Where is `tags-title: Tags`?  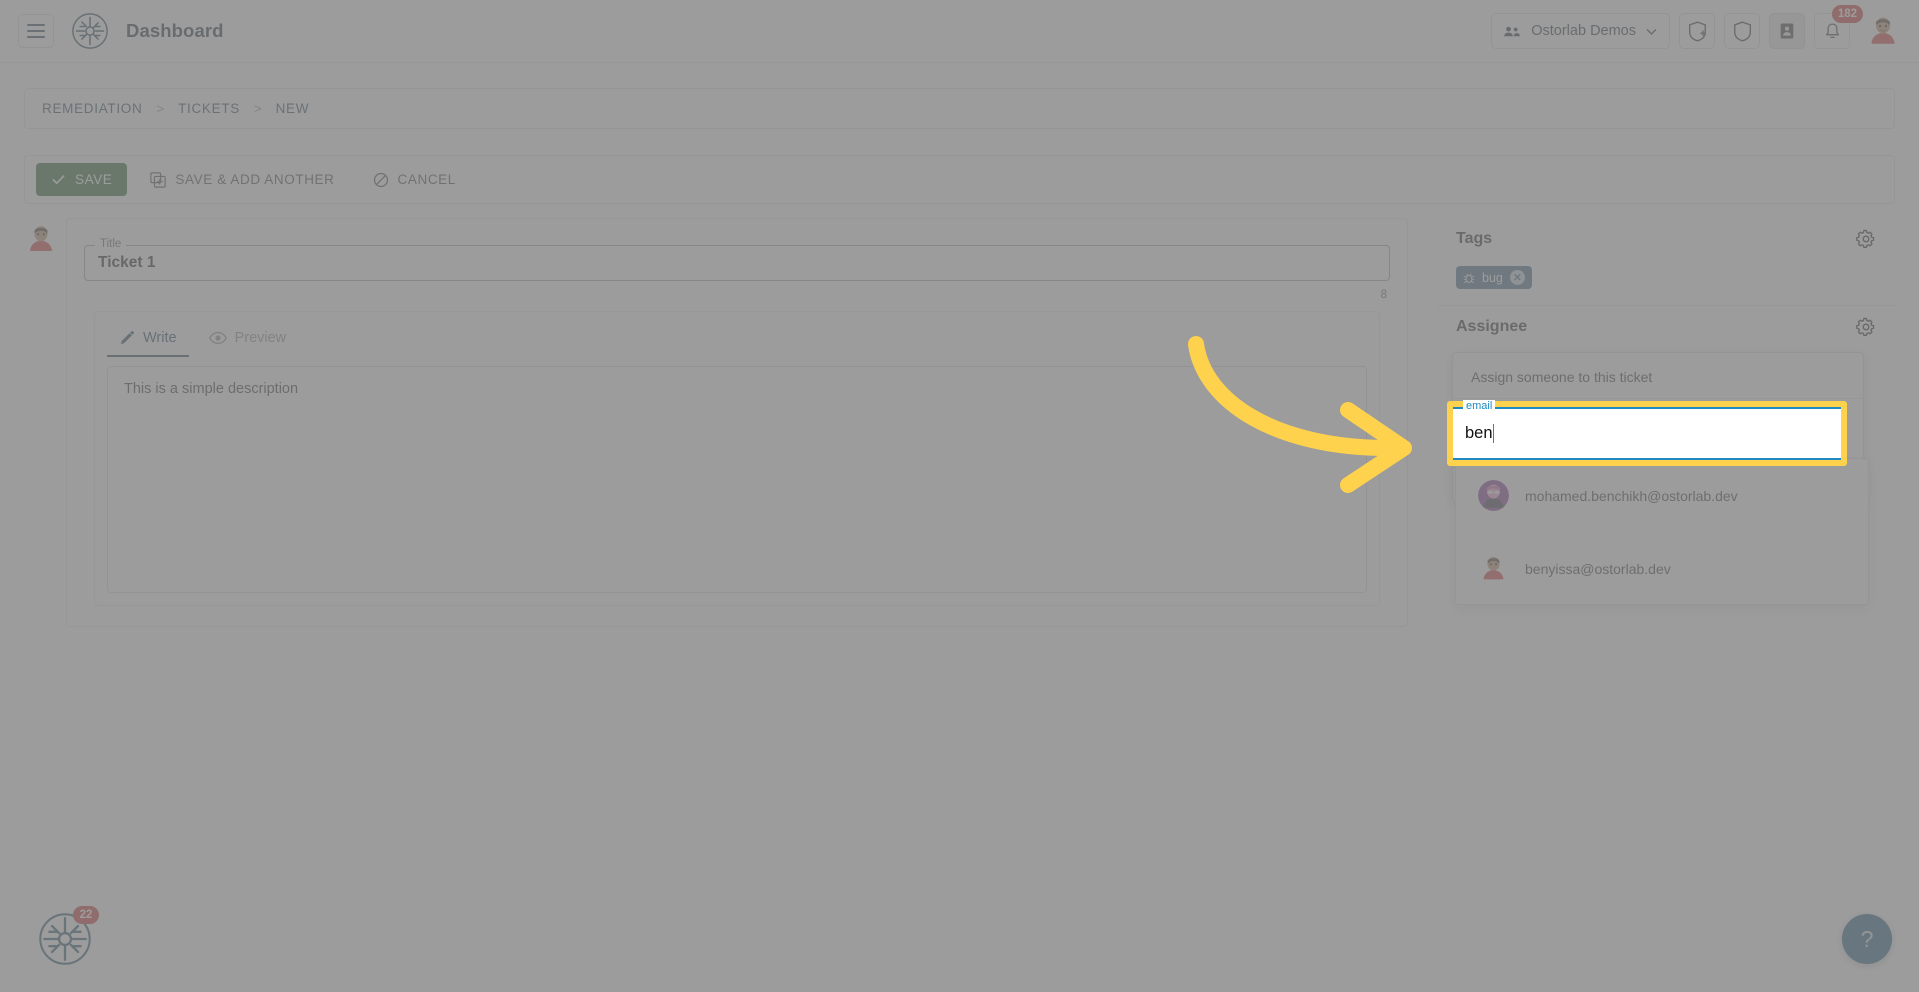
tags-title: Tags is located at coordinates (1474, 238).